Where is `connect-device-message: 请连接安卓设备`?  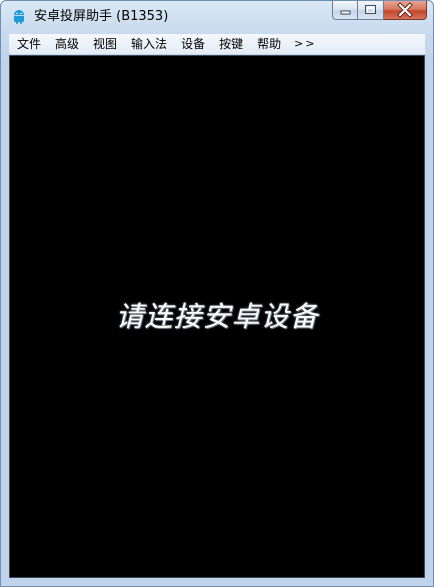
connect-device-message: 请连接安卓设备 is located at coordinates (217, 316).